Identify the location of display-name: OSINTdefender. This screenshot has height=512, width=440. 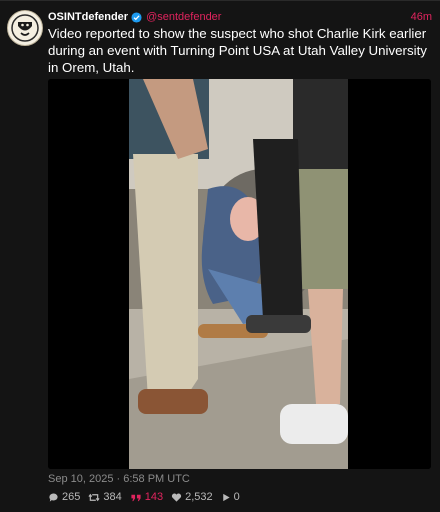
(88, 17).